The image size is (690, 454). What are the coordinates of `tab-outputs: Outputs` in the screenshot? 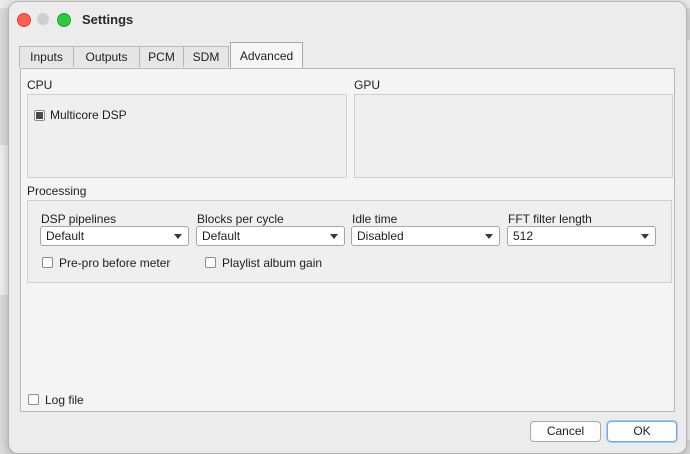 It's located at (106, 56).